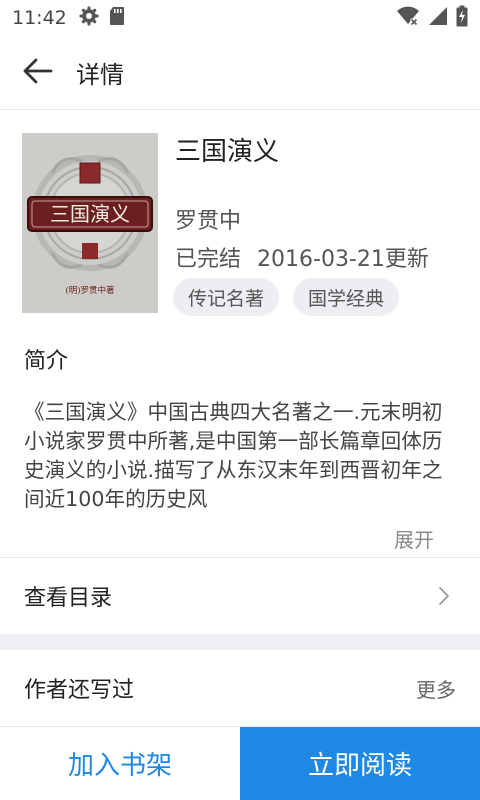 The width and height of the screenshot is (480, 800). I want to click on status-right-icons, so click(432, 18).